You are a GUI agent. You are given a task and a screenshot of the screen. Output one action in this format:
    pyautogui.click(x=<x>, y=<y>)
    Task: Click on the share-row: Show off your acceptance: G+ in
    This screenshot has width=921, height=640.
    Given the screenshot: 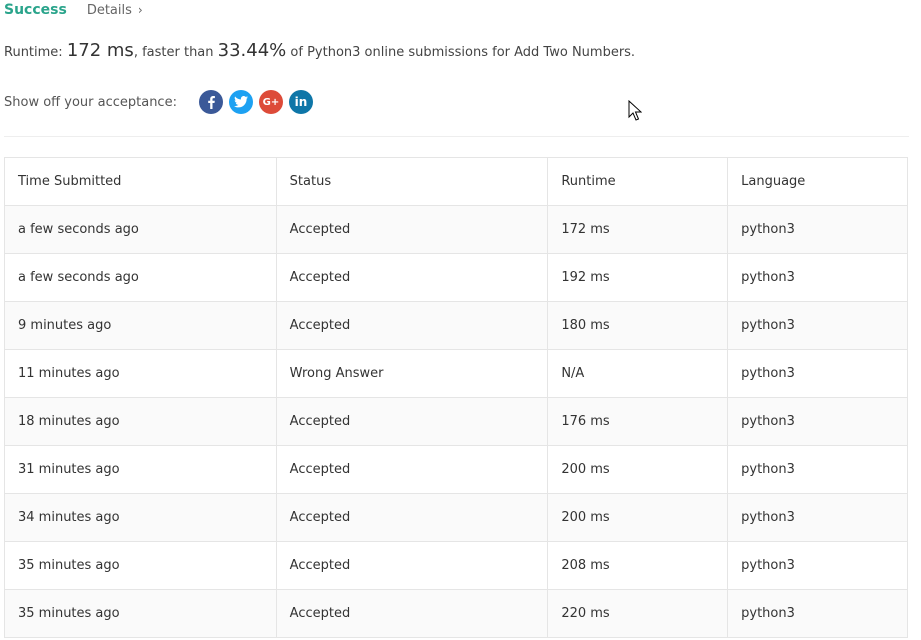 What is the action you would take?
    pyautogui.click(x=161, y=102)
    